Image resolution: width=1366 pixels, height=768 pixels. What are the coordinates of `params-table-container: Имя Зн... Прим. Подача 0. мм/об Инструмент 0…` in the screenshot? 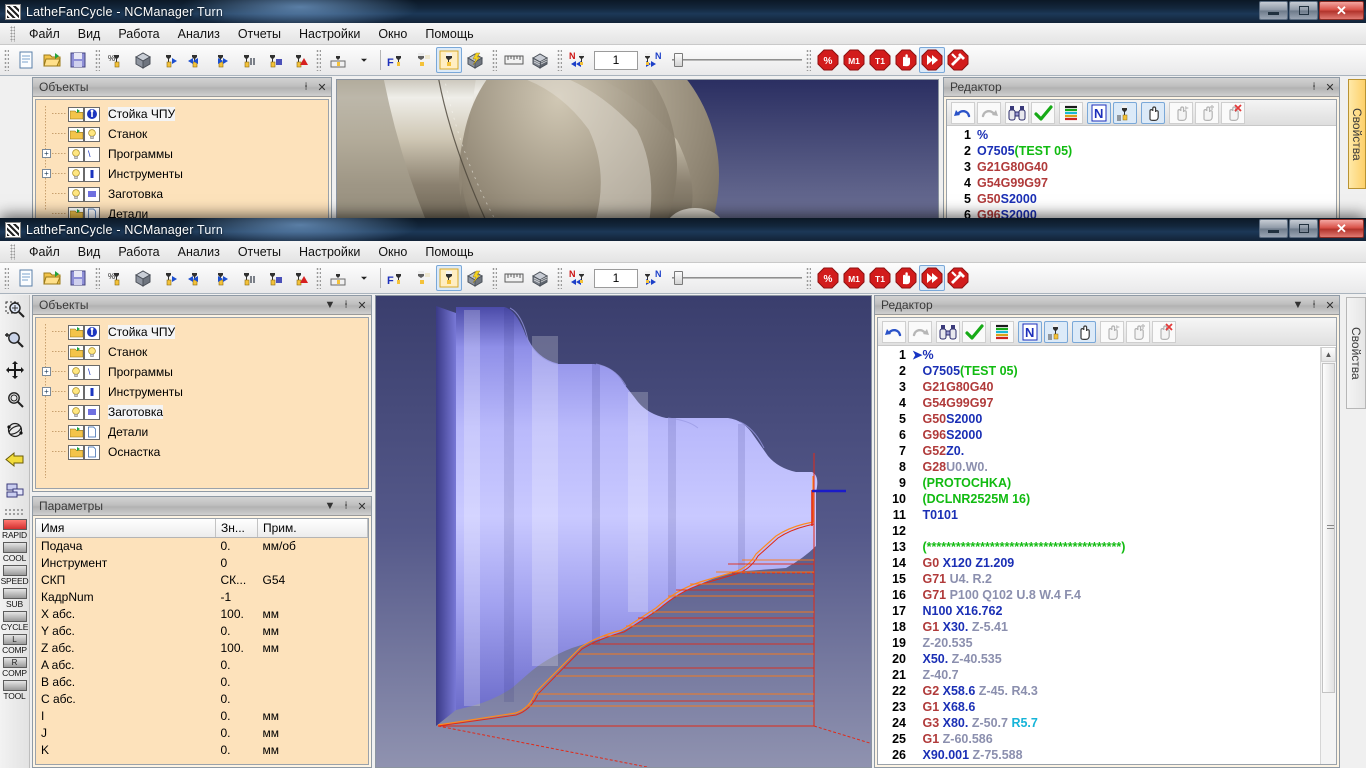 It's located at (202, 641).